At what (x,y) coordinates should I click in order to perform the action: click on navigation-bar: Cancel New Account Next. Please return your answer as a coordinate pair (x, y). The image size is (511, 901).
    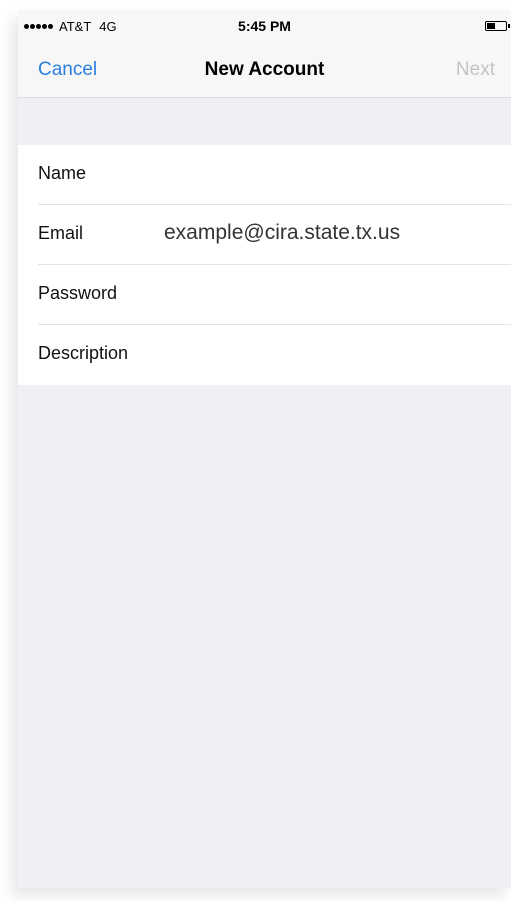
    Looking at the image, I should click on (264, 72).